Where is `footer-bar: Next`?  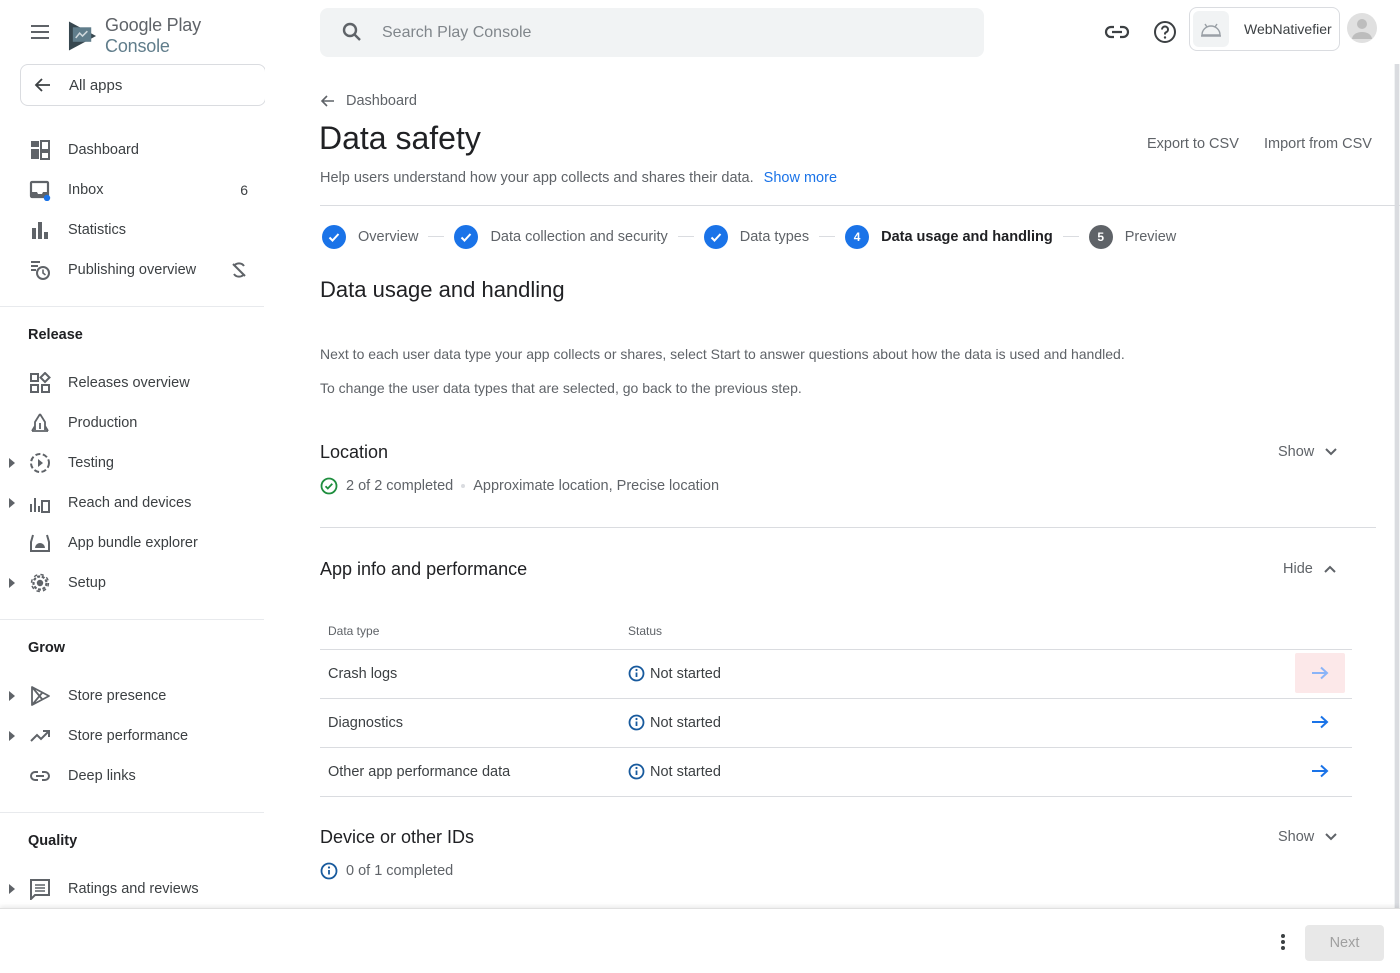
footer-bar: Next is located at coordinates (700, 940).